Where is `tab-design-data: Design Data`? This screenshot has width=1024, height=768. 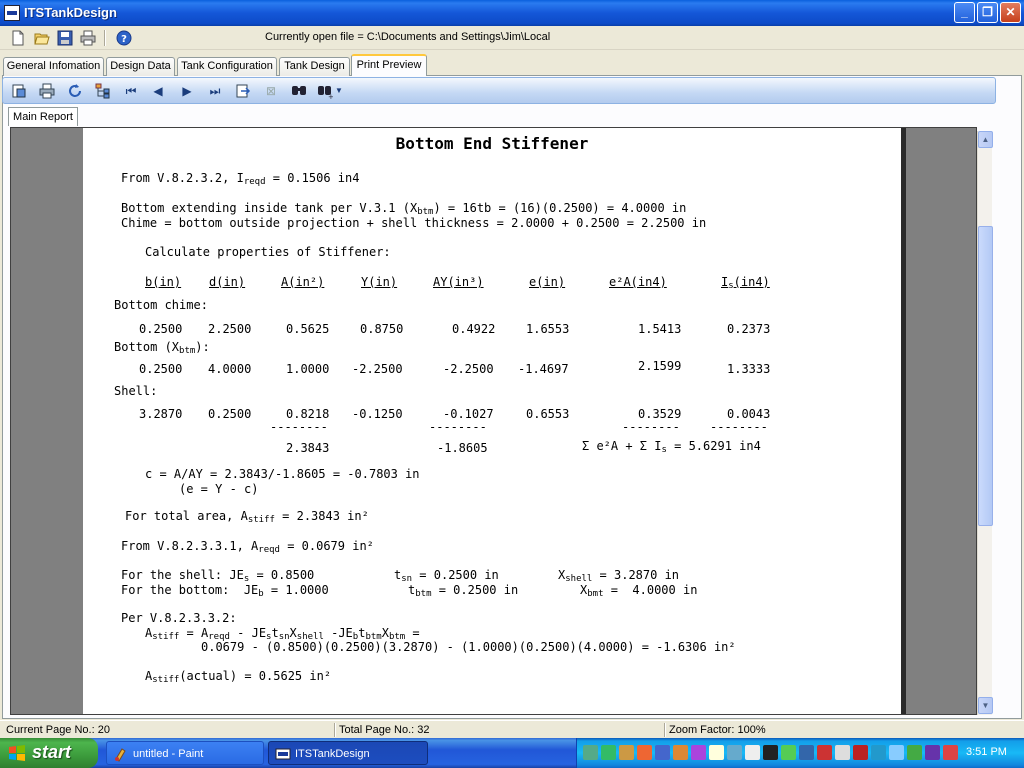 tab-design-data: Design Data is located at coordinates (140, 66).